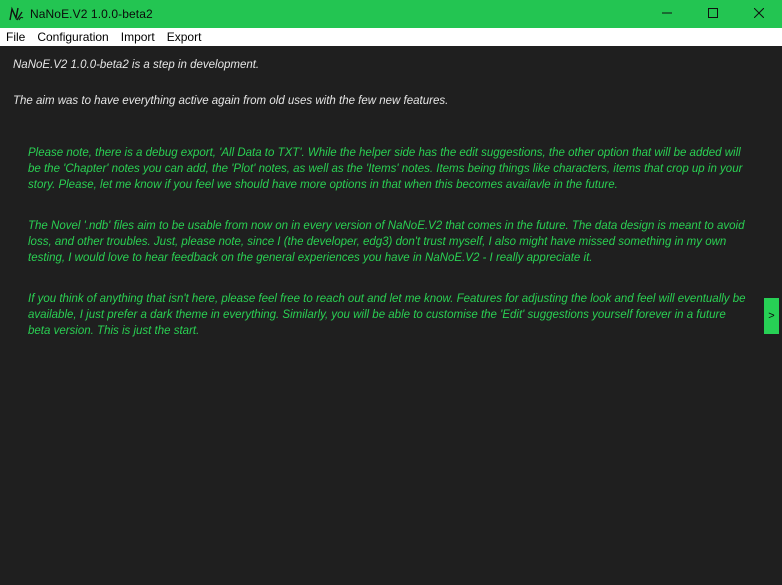 The image size is (782, 585). Describe the element at coordinates (184, 37) in the screenshot. I see `menu-export: Export` at that location.